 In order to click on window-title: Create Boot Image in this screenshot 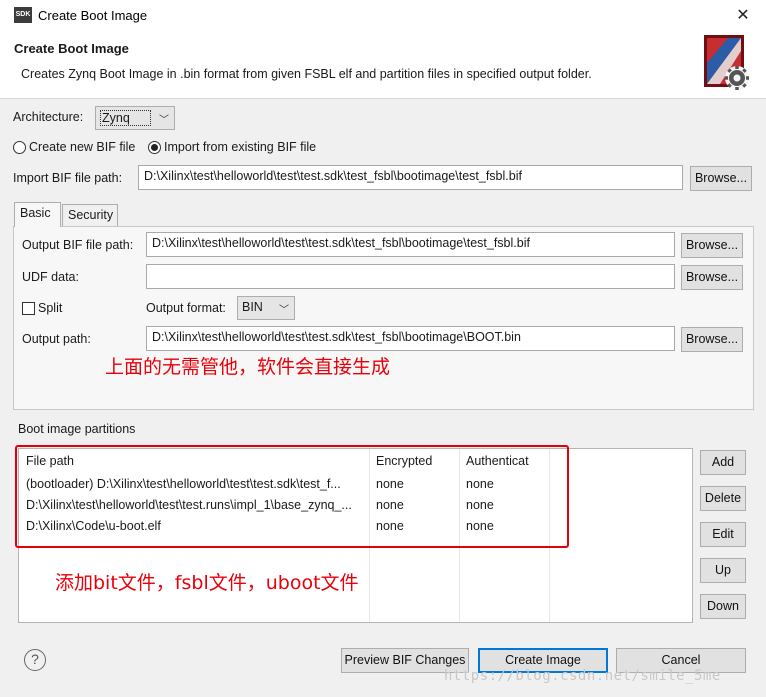, I will do `click(93, 15)`.